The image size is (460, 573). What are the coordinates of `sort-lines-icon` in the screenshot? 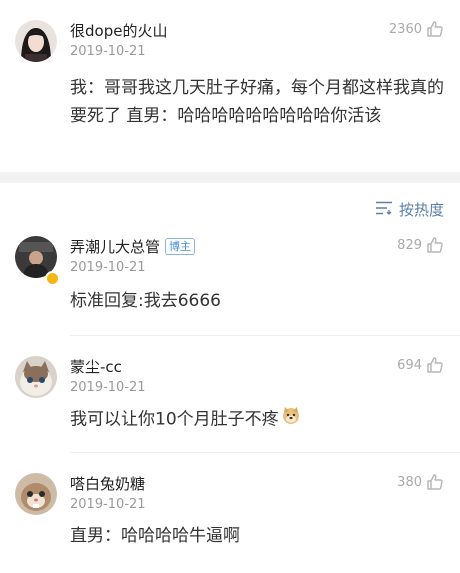 It's located at (384, 209).